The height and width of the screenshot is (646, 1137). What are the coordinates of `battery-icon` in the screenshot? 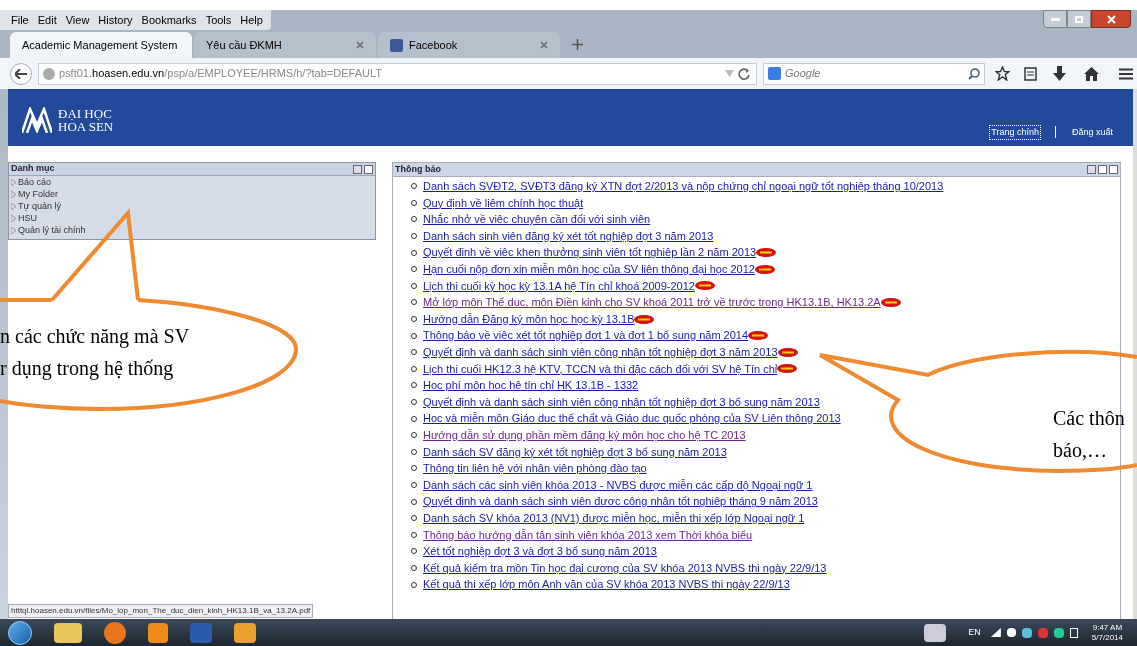 It's located at (1073, 632).